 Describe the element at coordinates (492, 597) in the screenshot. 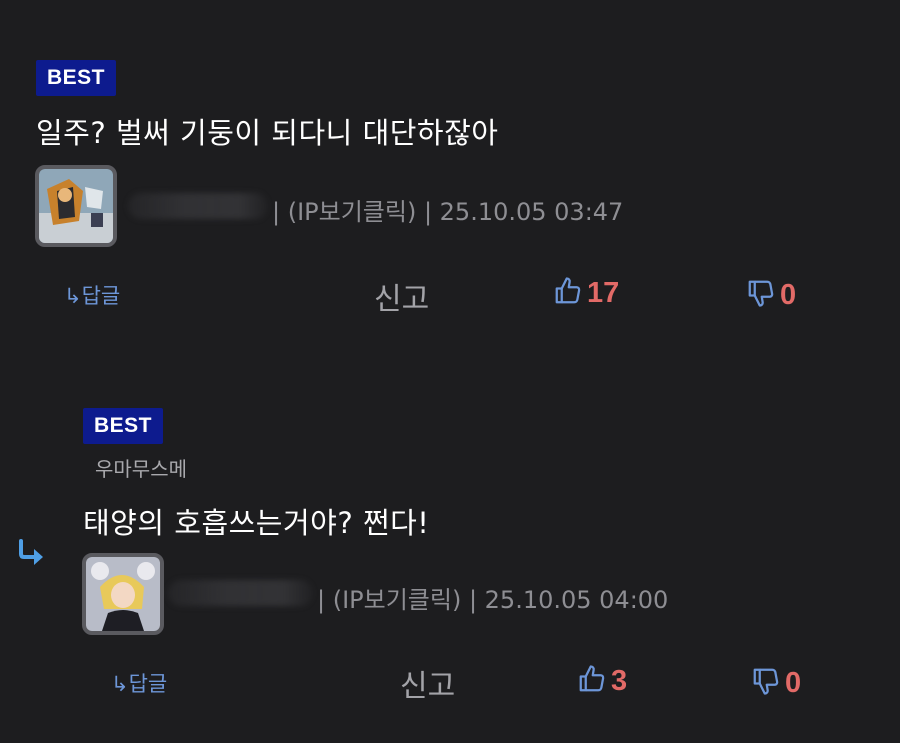

I see `comment-meta: | (IP보기클릭) | 25.10.05 04:00` at that location.